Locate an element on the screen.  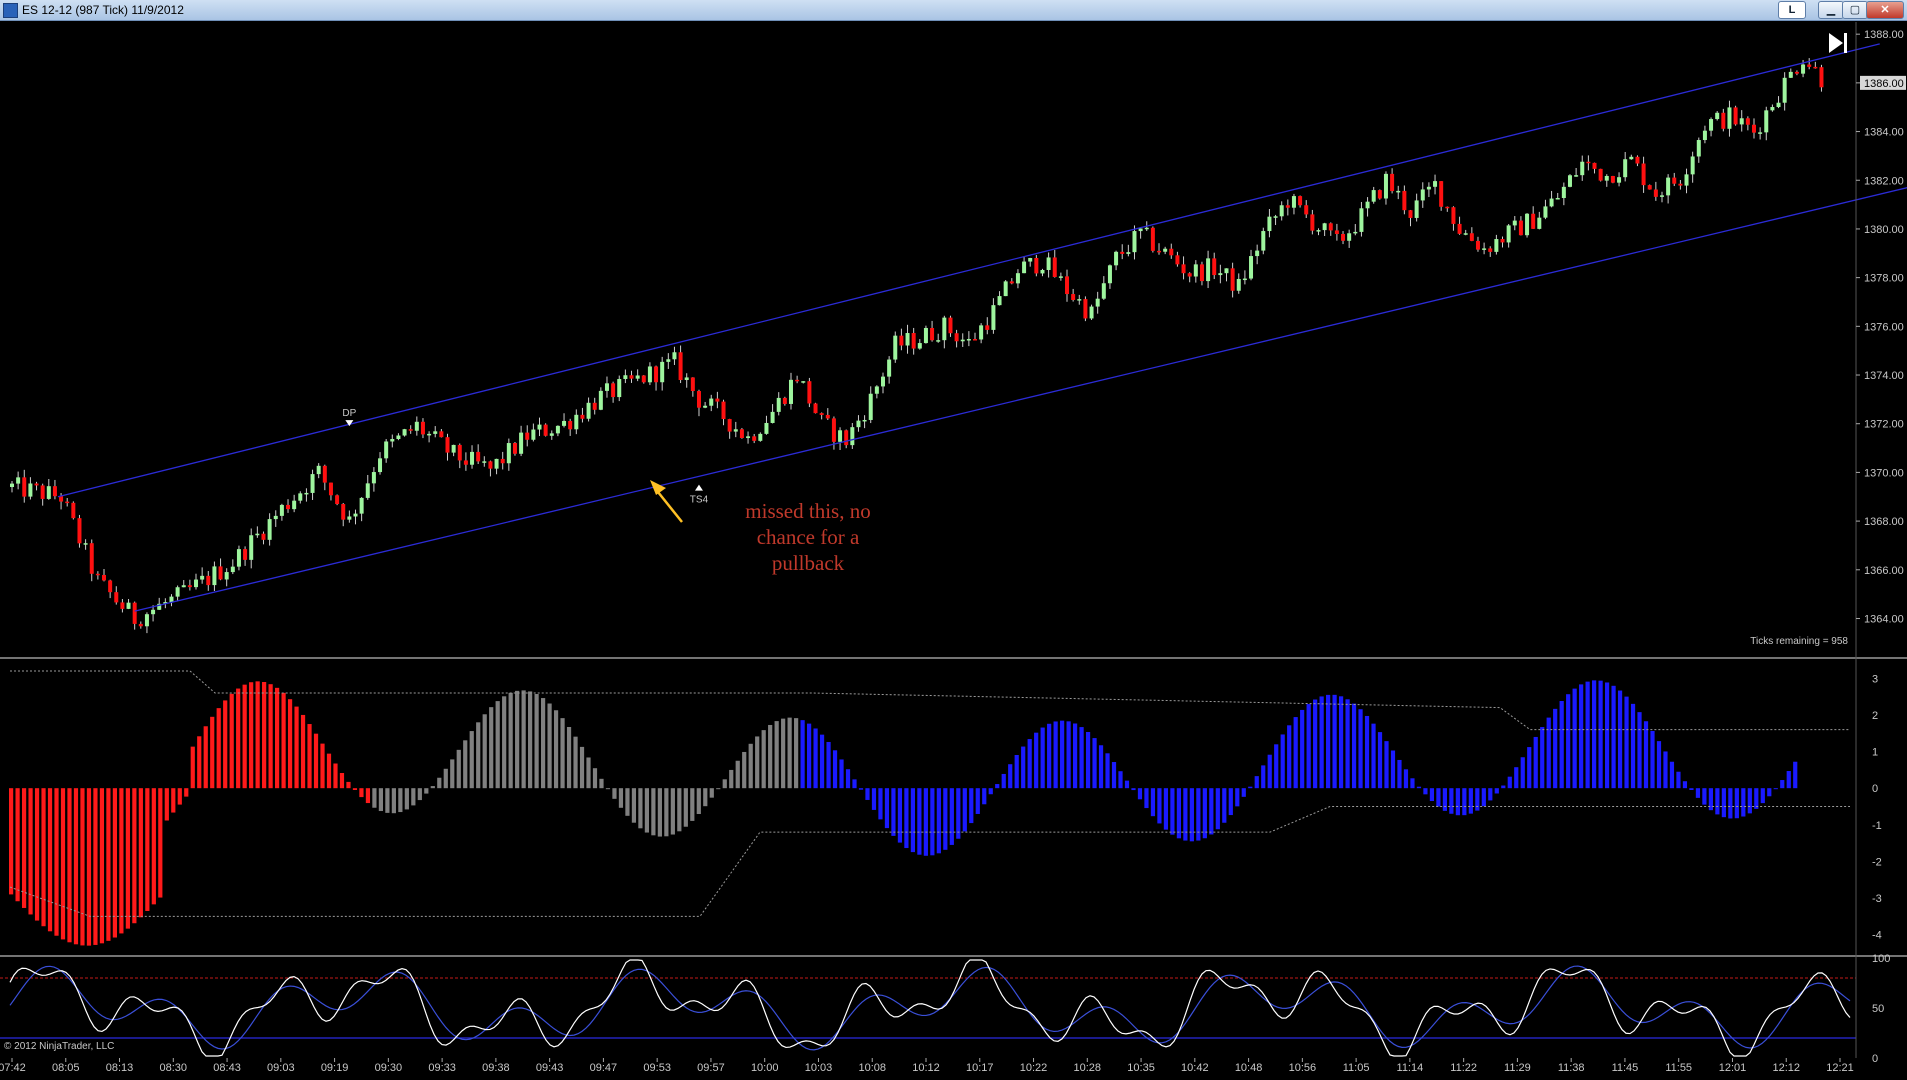
time-tick-label: 10:12 is located at coordinates (926, 1068).